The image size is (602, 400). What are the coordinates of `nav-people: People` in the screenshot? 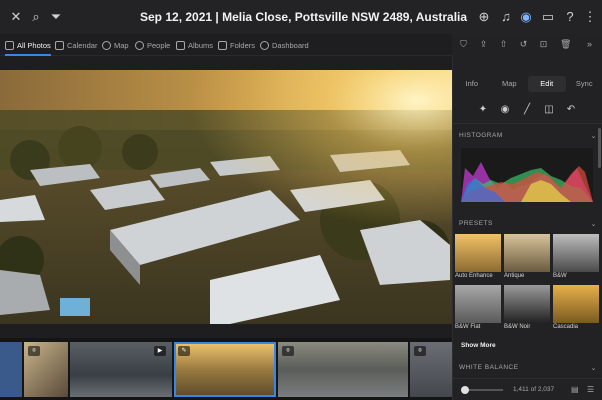 It's located at (152, 45).